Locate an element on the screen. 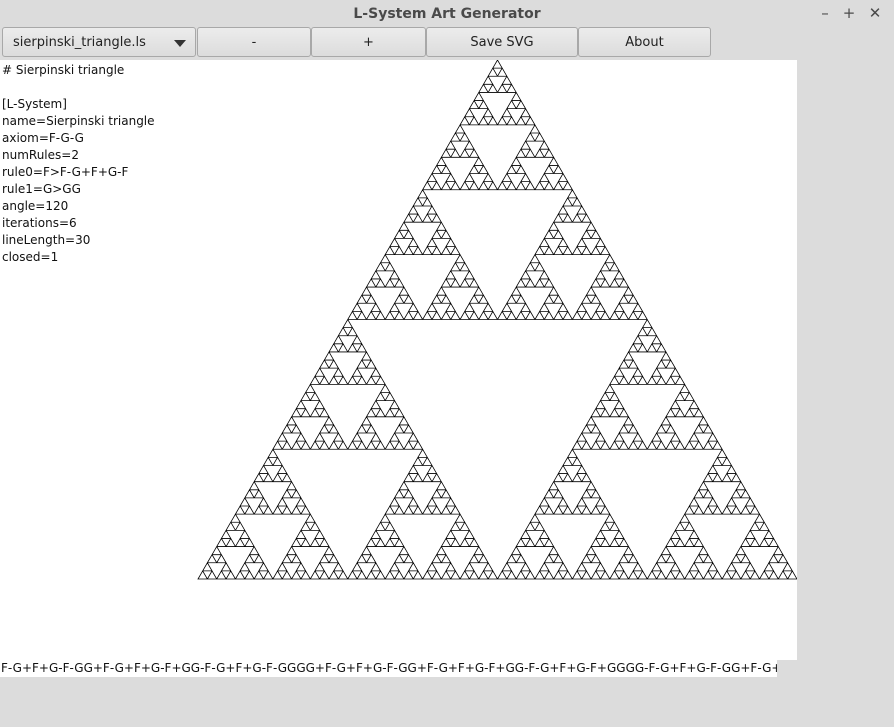 The width and height of the screenshot is (894, 727). decrease-iterations-button: - is located at coordinates (254, 42).